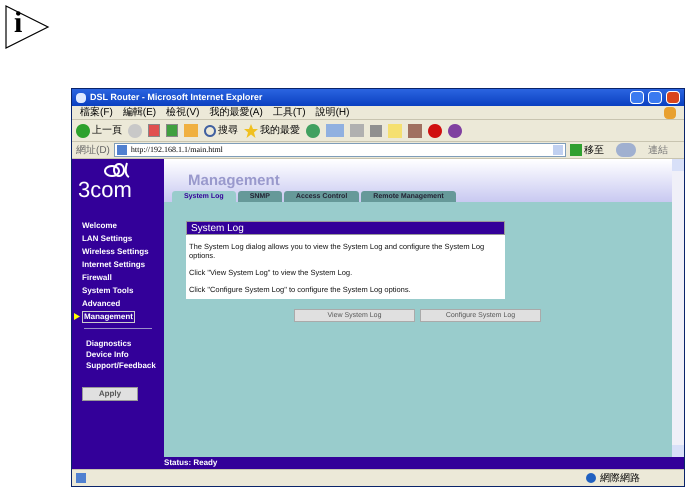  What do you see at coordinates (77, 316) in the screenshot?
I see `arrow-icon` at bounding box center [77, 316].